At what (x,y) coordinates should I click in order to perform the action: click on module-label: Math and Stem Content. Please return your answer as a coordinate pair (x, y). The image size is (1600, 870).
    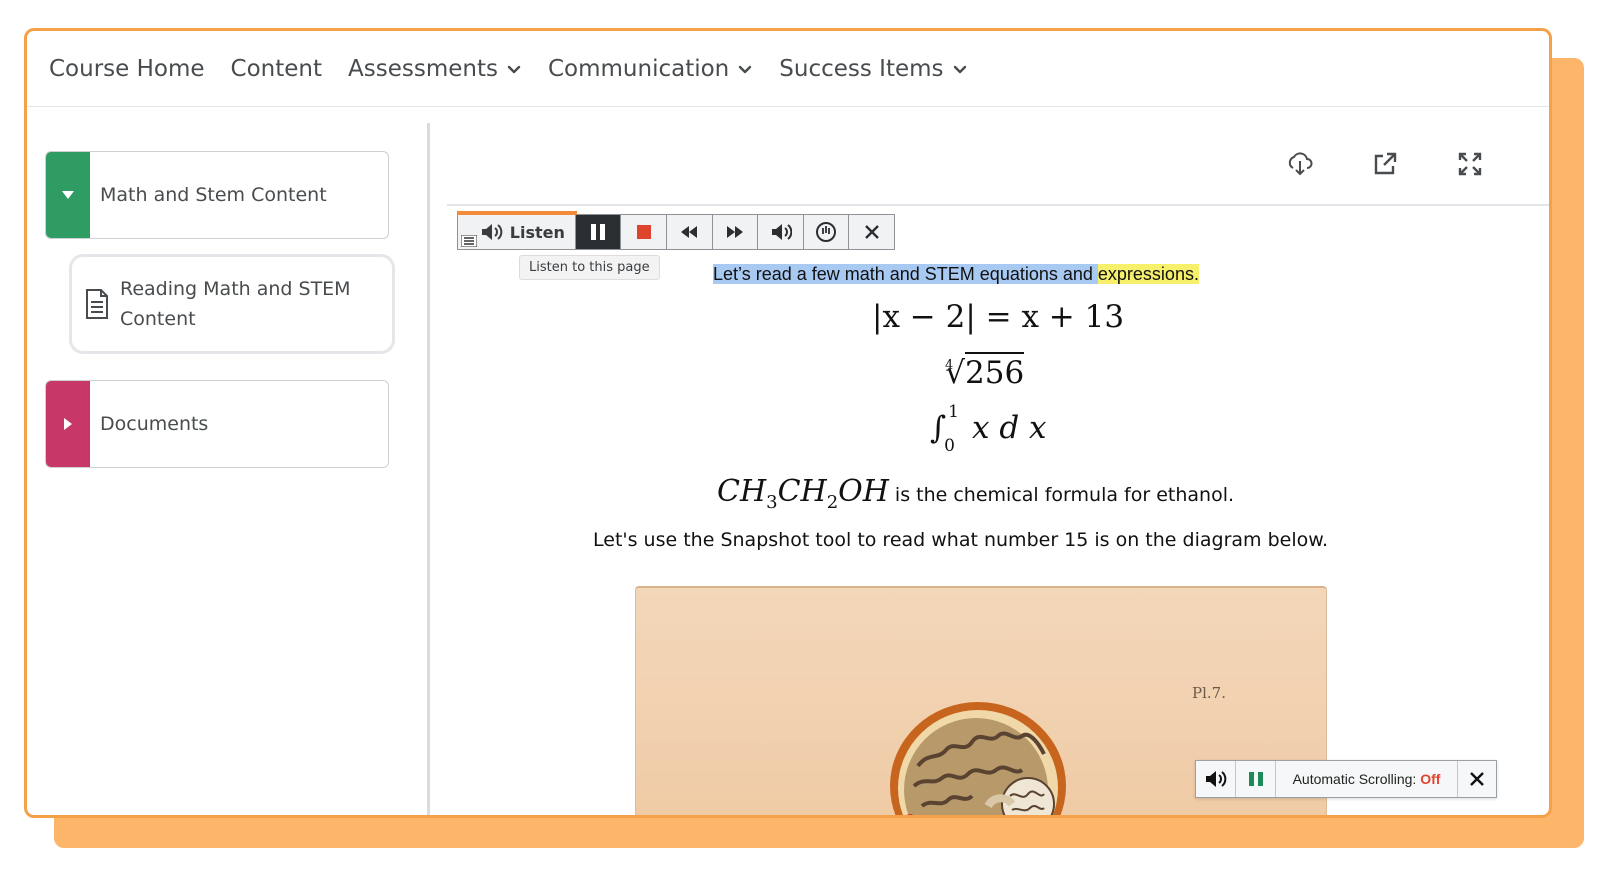
    Looking at the image, I should click on (213, 195).